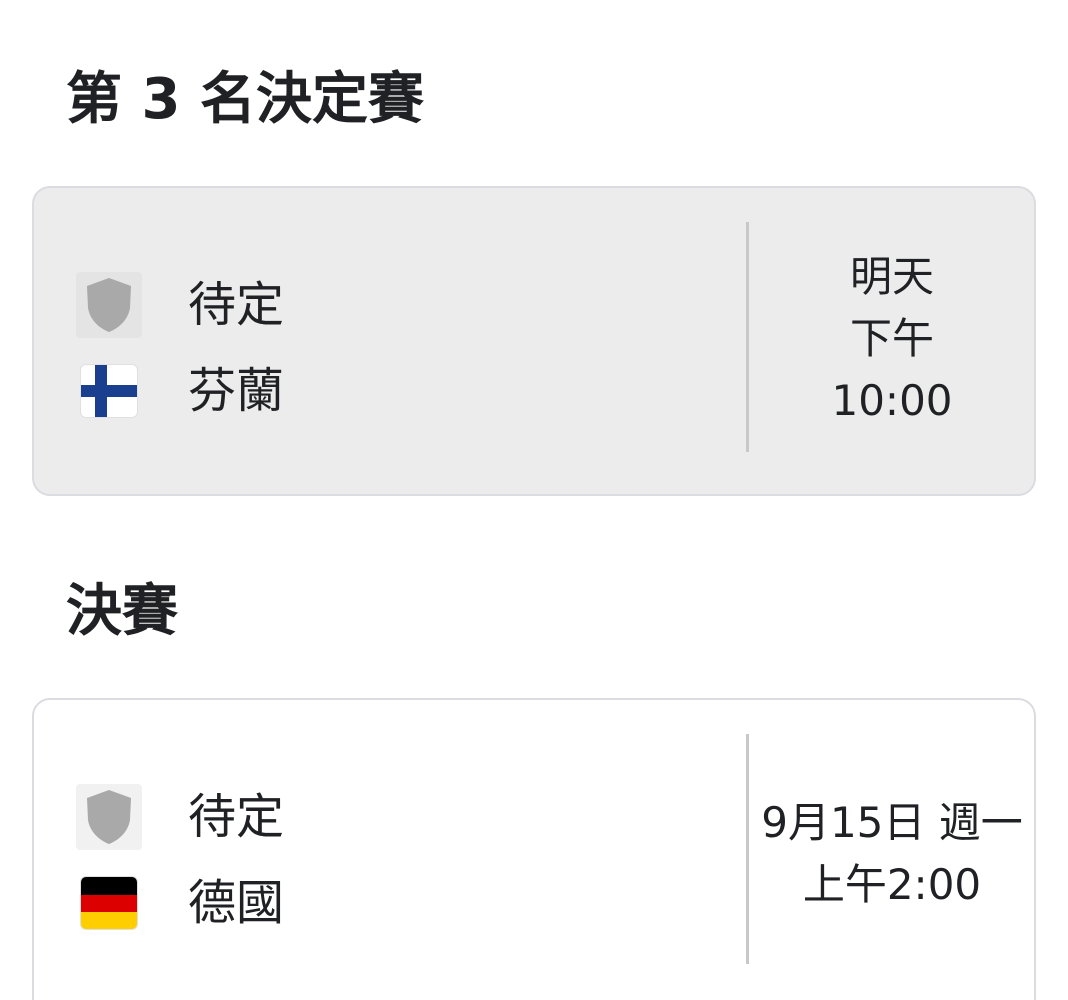 Image resolution: width=1068 pixels, height=1000 pixels. I want to click on match-day: 明天, so click(891, 276).